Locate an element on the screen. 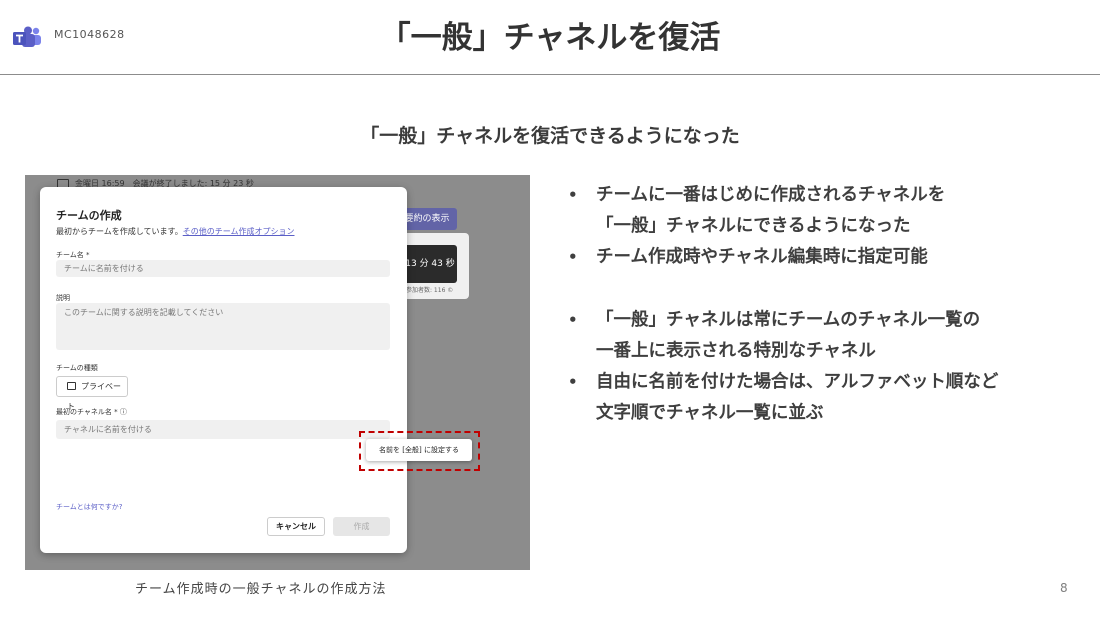  slide-subtitle: 「一般」チャネルを復活できるようになった is located at coordinates (550, 136).